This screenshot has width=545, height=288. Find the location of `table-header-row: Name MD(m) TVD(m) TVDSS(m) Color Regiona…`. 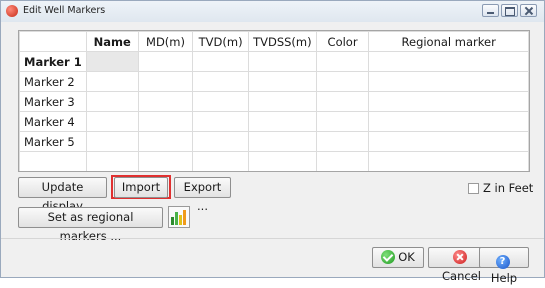

table-header-row: Name MD(m) TVD(m) TVDSS(m) Color Regiona… is located at coordinates (274, 41).